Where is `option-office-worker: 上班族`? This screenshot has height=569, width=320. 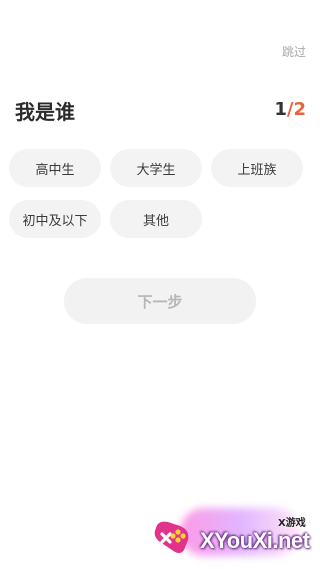
option-office-worker: 上班族 is located at coordinates (257, 168).